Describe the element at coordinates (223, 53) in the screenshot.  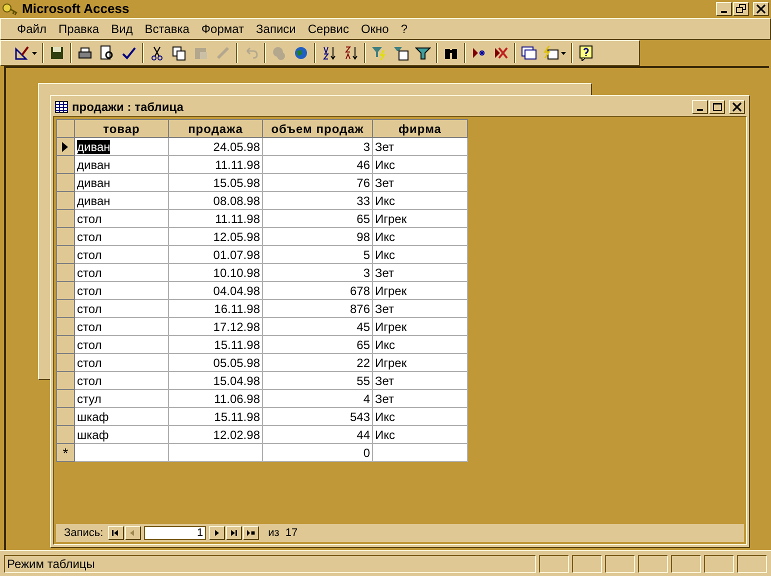
I see `brush-icon` at that location.